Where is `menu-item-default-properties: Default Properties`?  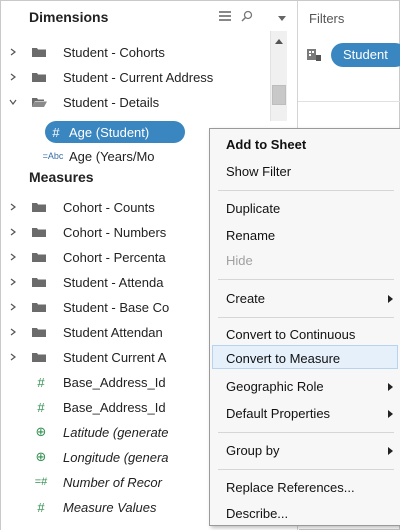 menu-item-default-properties: Default Properties is located at coordinates (278, 413).